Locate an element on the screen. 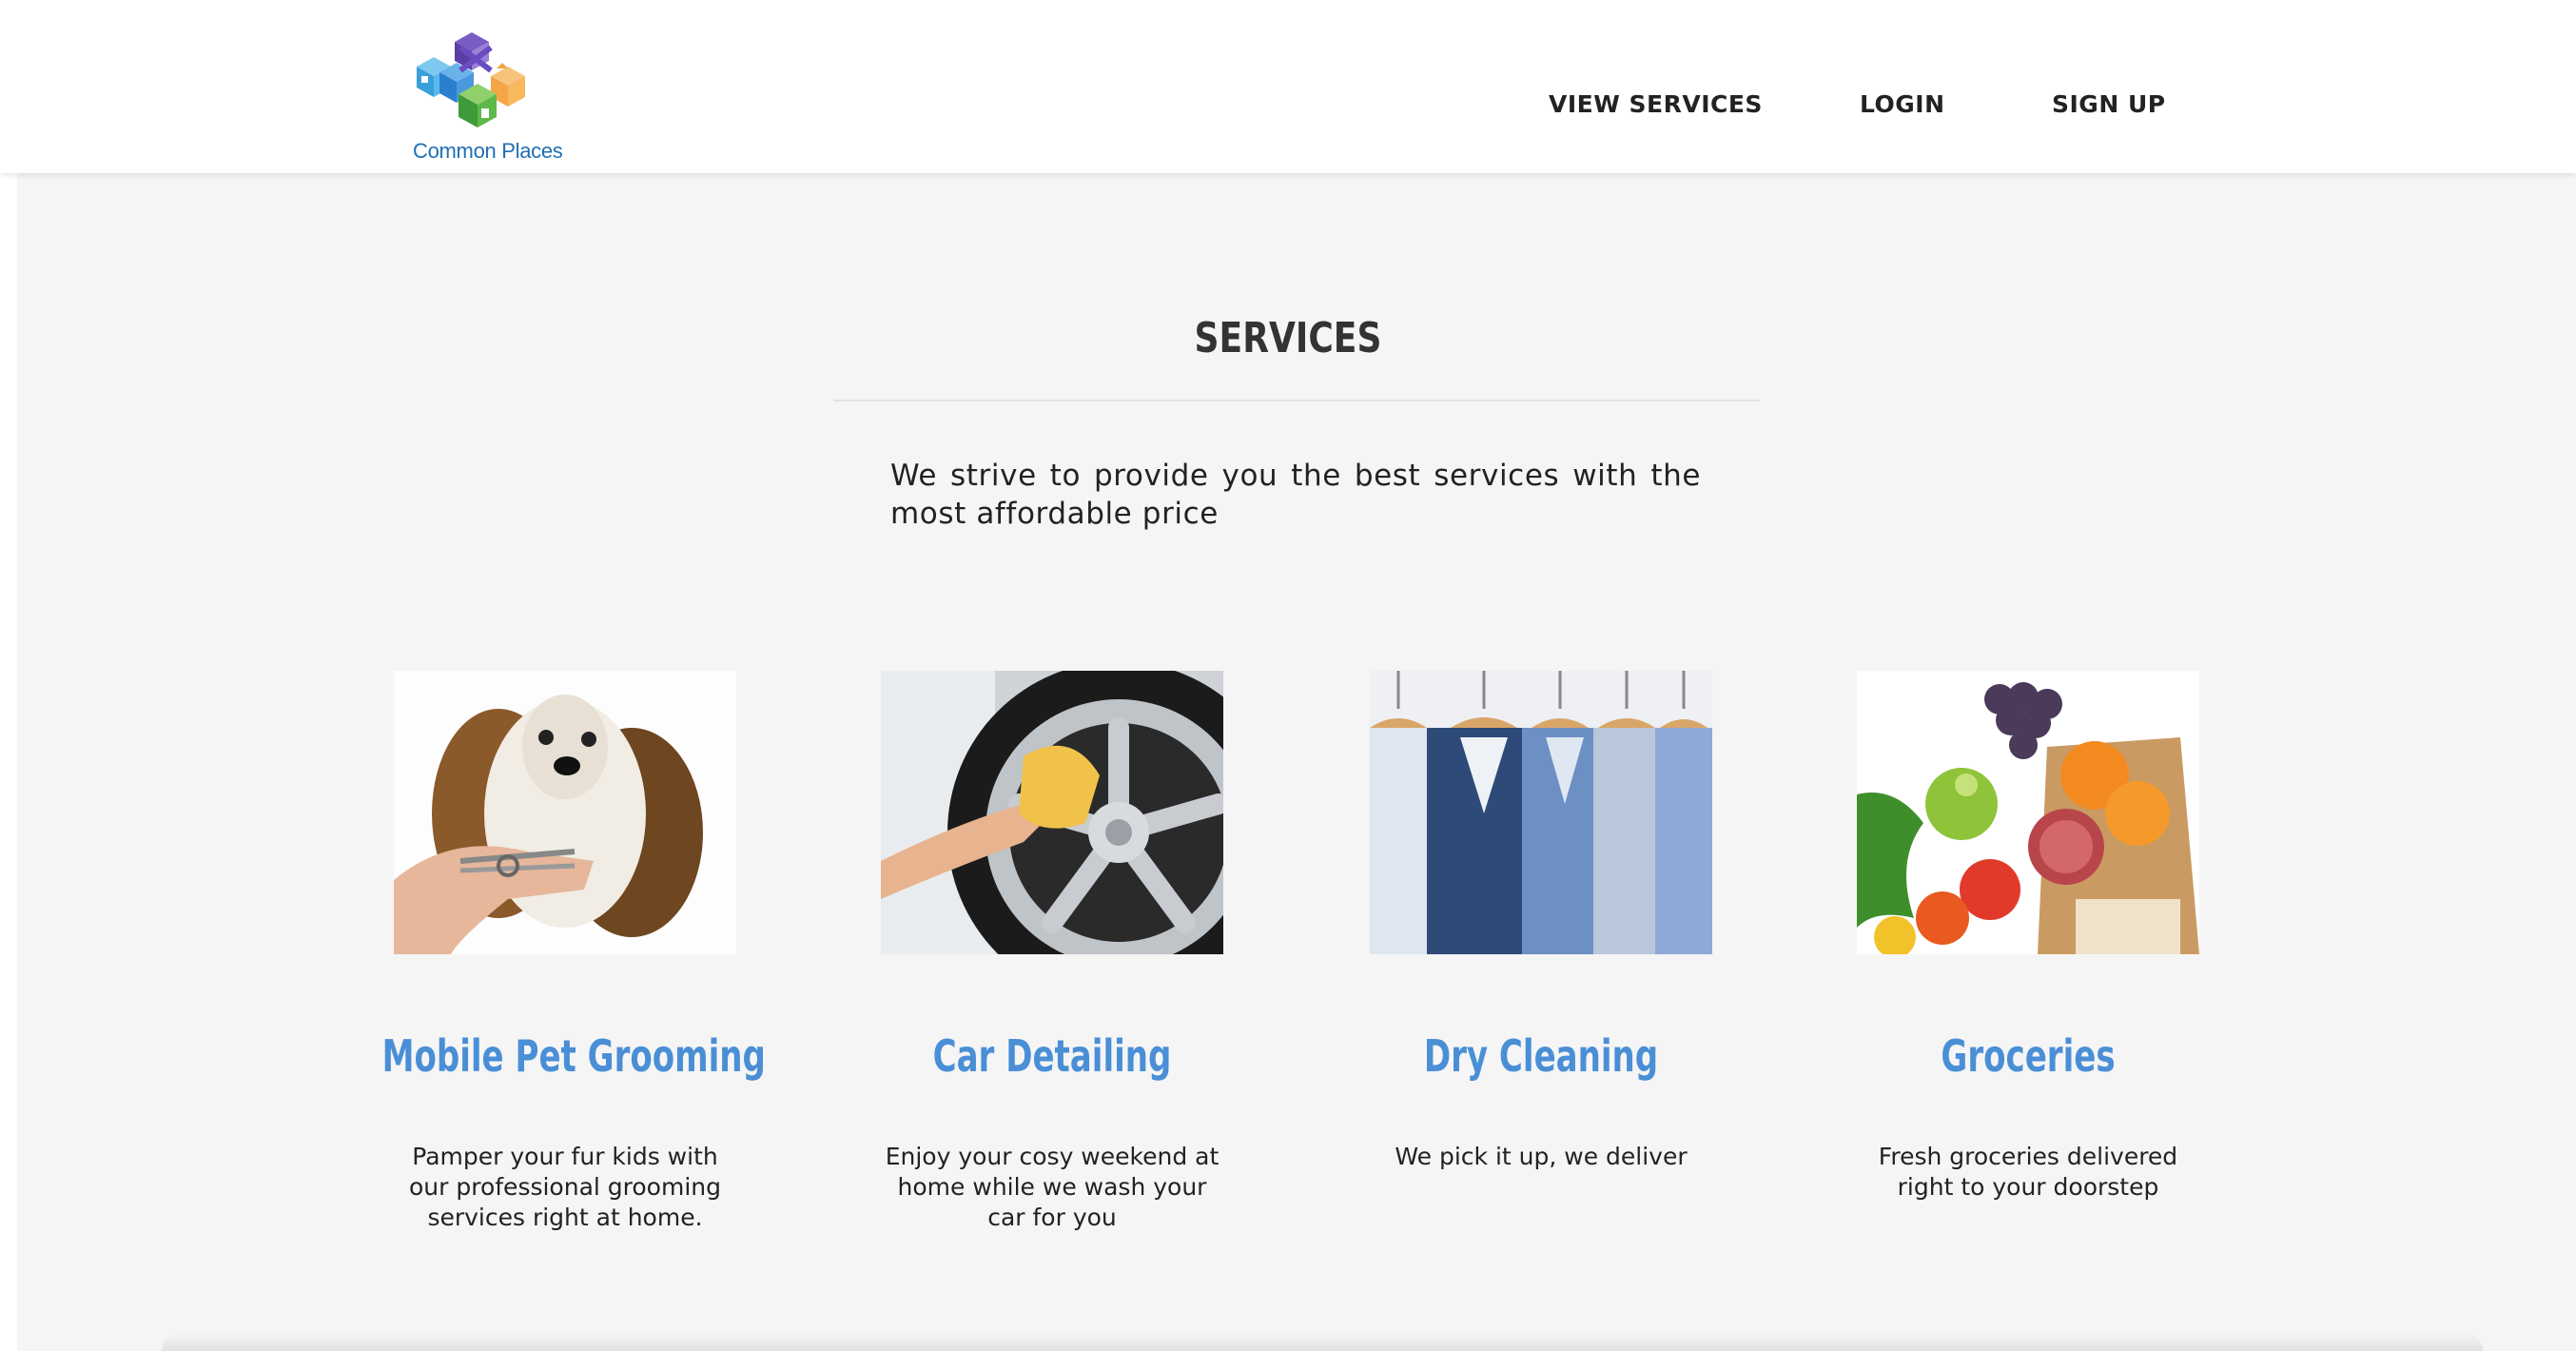 The image size is (2576, 1351). service-title: Groceries is located at coordinates (2029, 1056).